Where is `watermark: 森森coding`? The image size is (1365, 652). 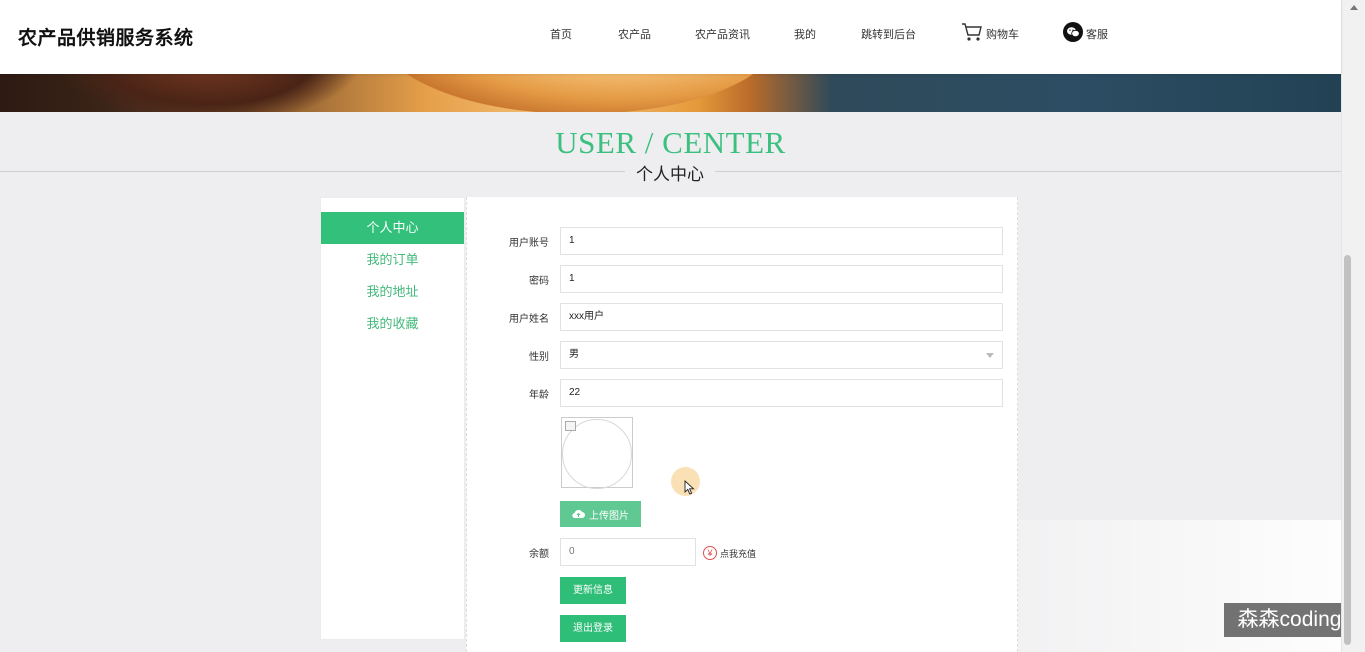
watermark: 森森coding is located at coordinates (1289, 620).